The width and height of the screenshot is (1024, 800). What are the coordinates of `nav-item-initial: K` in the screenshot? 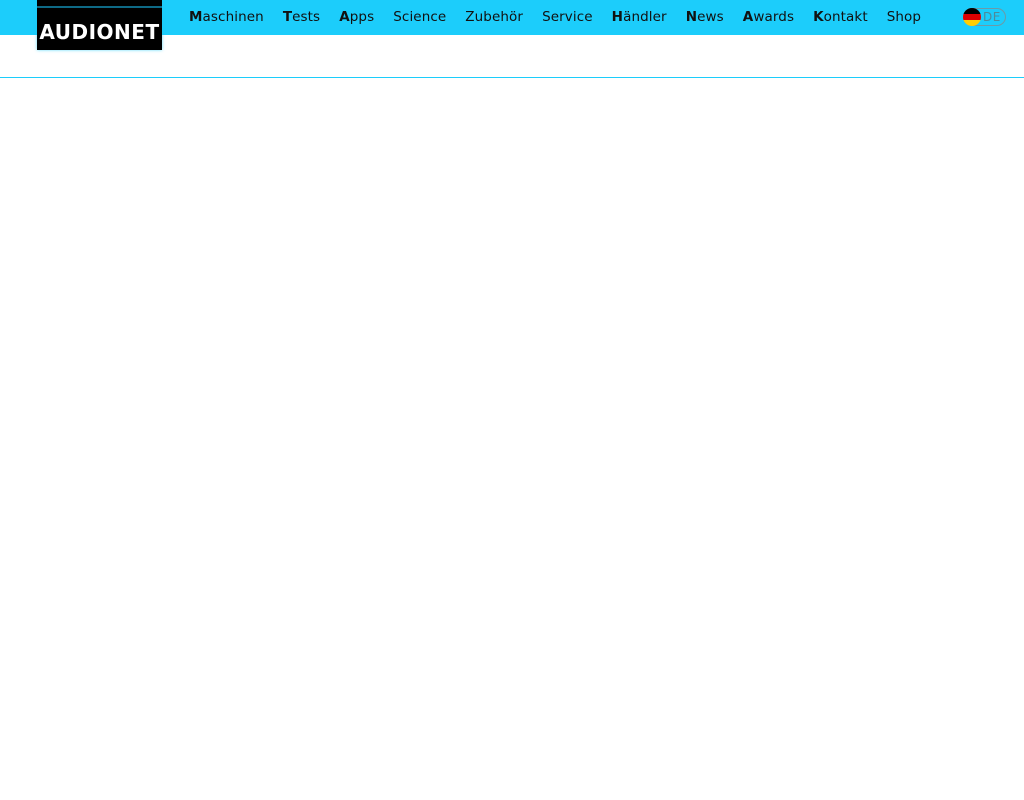 It's located at (818, 17).